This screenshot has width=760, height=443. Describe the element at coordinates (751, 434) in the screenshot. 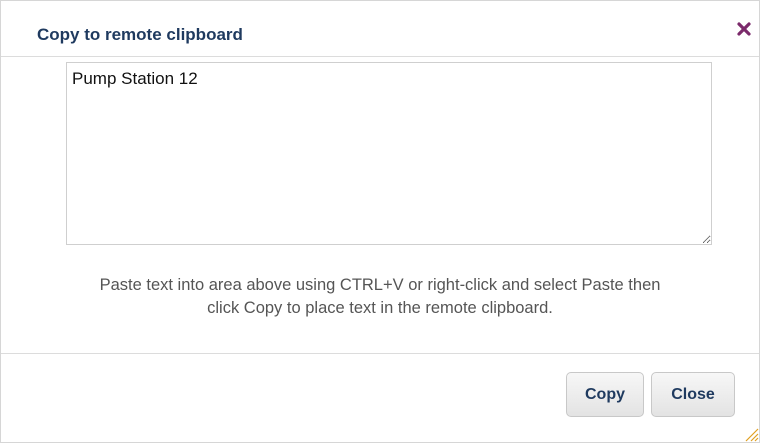

I see `resize-grip-icon` at that location.